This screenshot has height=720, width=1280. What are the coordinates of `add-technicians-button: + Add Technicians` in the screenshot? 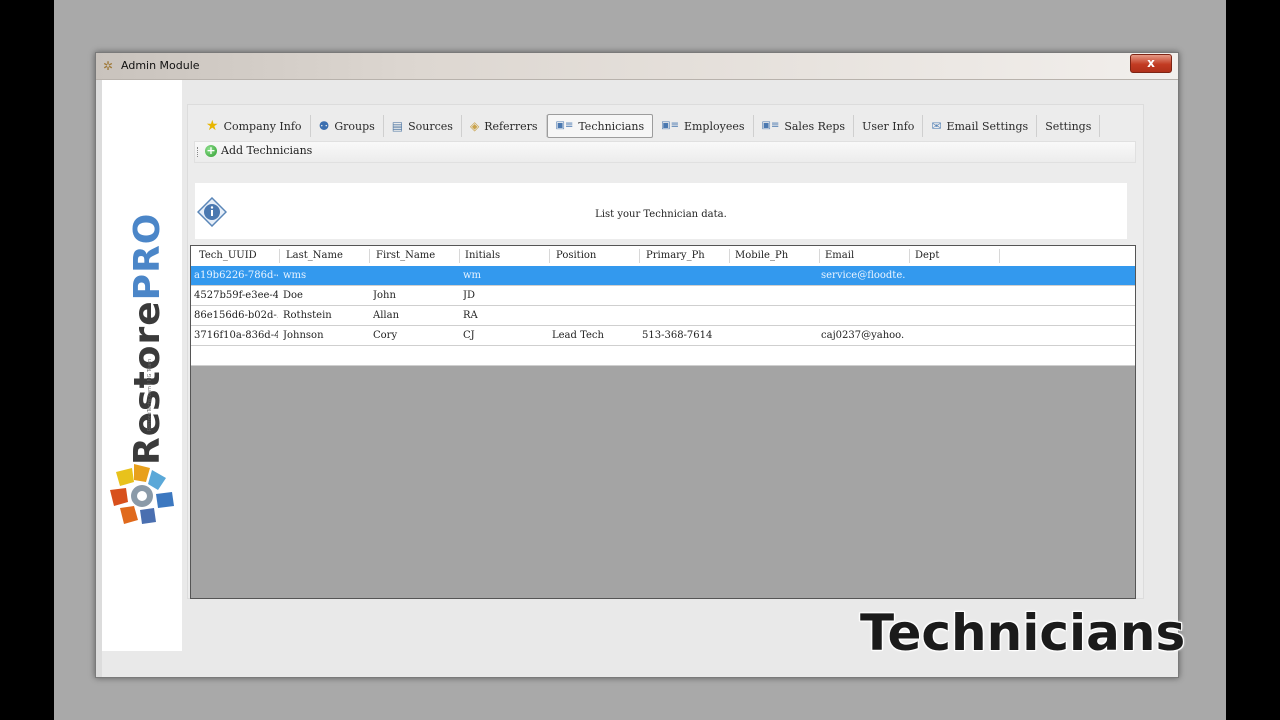 It's located at (258, 150).